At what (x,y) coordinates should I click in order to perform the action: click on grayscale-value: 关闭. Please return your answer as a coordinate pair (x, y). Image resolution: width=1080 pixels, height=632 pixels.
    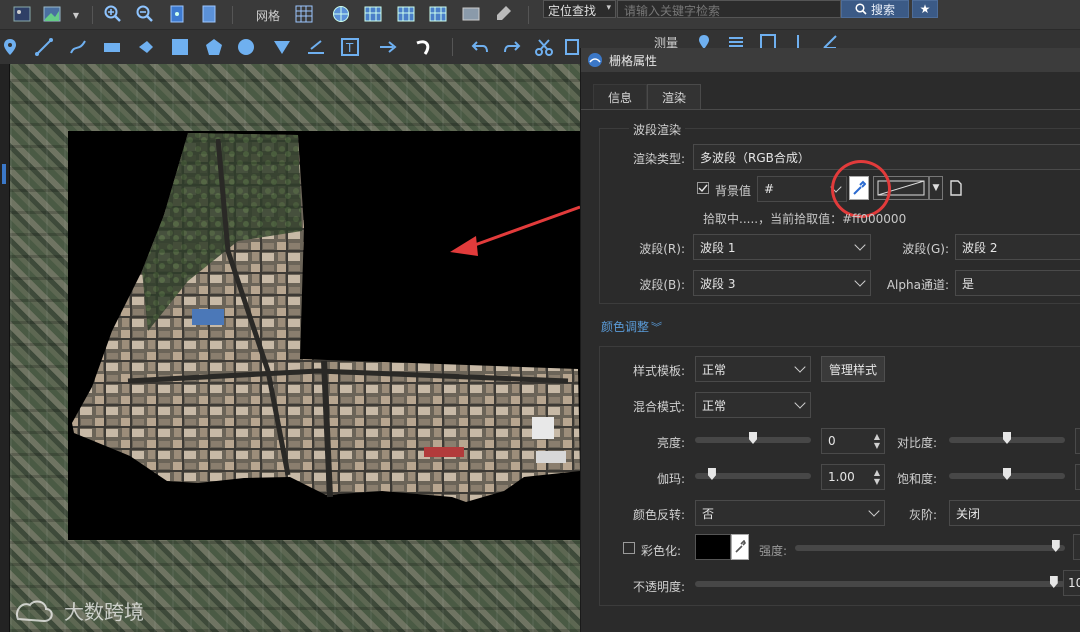
    Looking at the image, I should click on (968, 513).